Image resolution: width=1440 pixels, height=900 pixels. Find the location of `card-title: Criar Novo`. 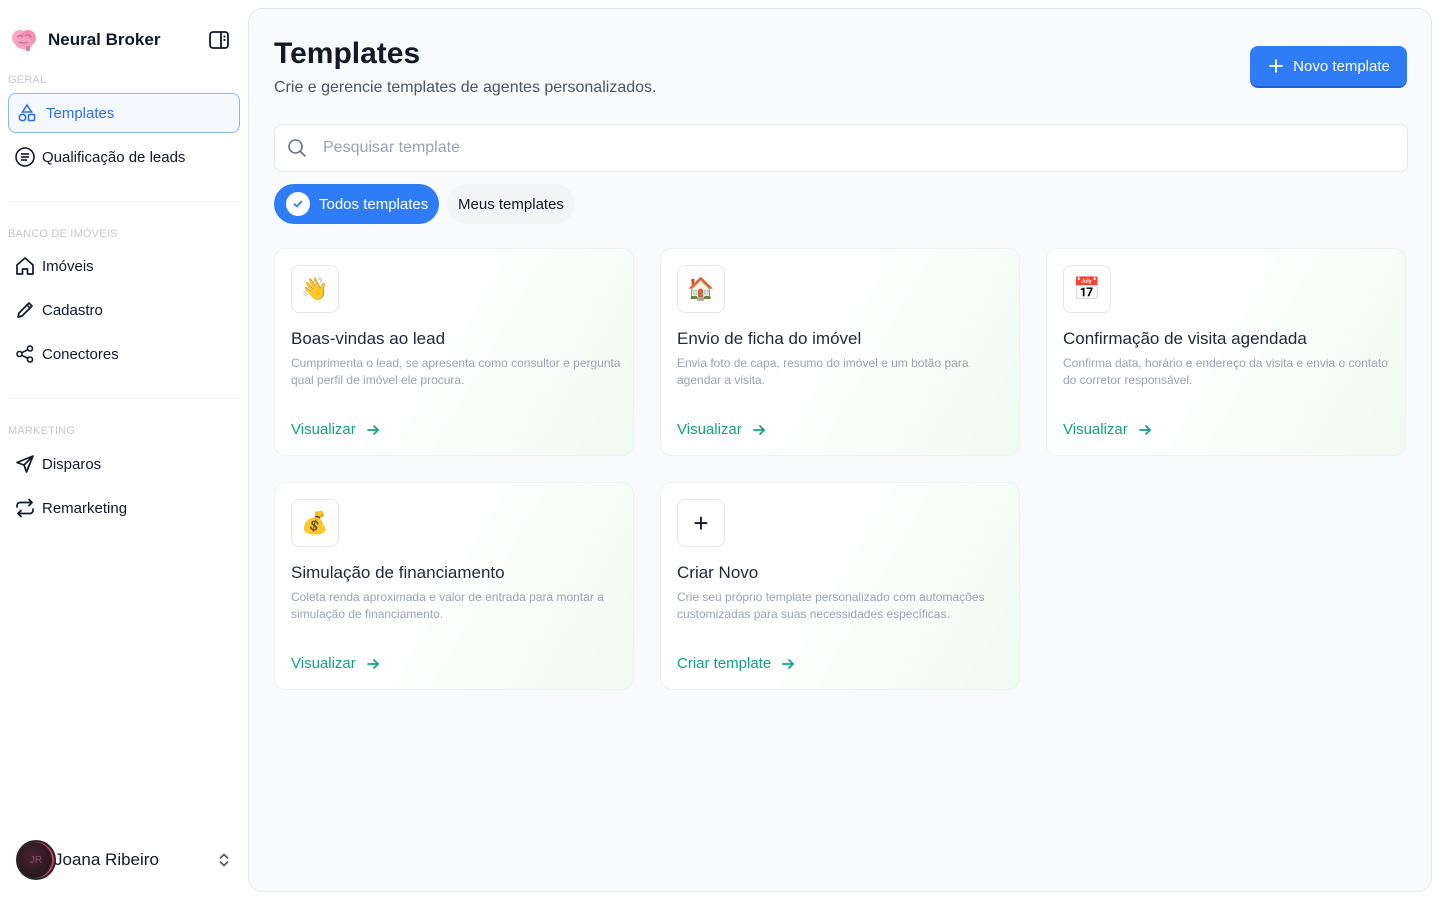

card-title: Criar Novo is located at coordinates (718, 572).